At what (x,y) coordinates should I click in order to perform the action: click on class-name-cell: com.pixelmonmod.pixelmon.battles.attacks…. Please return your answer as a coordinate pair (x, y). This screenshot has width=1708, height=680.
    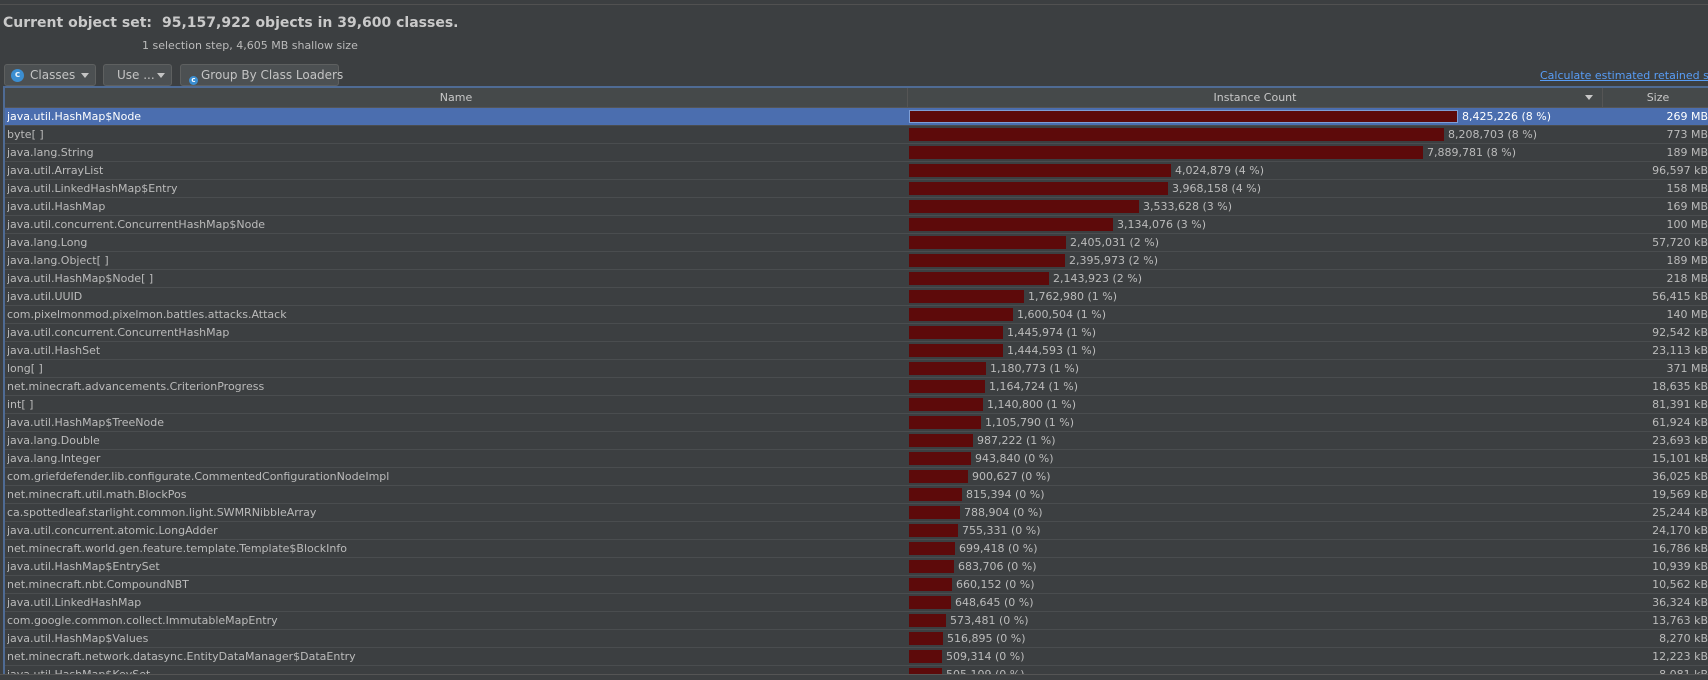
    Looking at the image, I should click on (147, 314).